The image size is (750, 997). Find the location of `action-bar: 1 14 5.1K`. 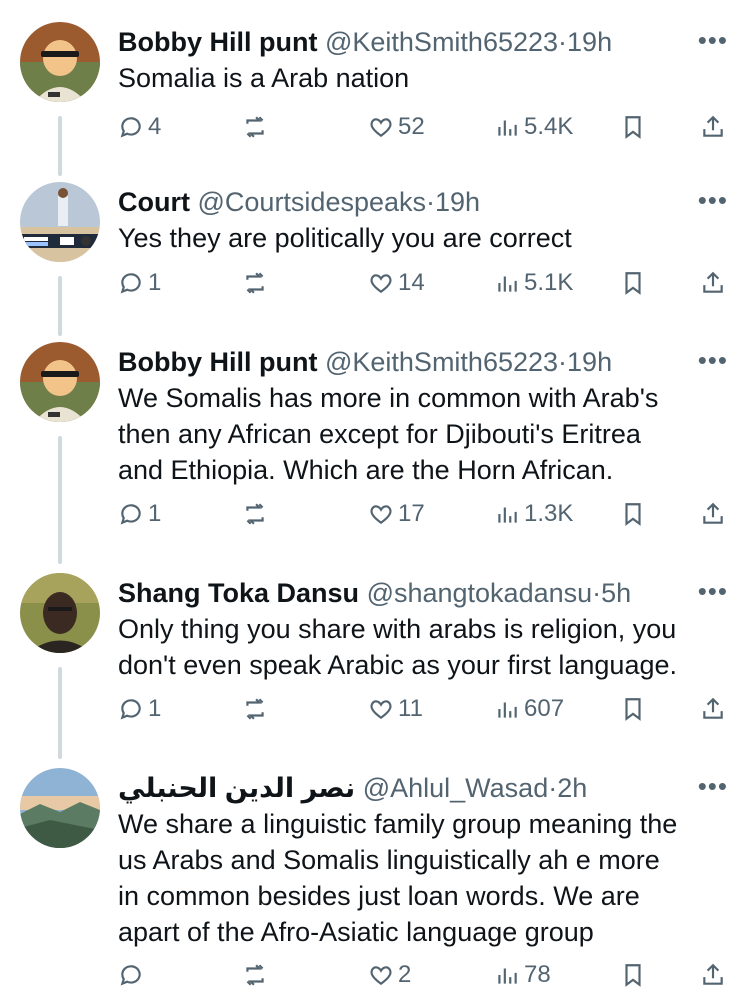

action-bar: 1 14 5.1K is located at coordinates (424, 283).